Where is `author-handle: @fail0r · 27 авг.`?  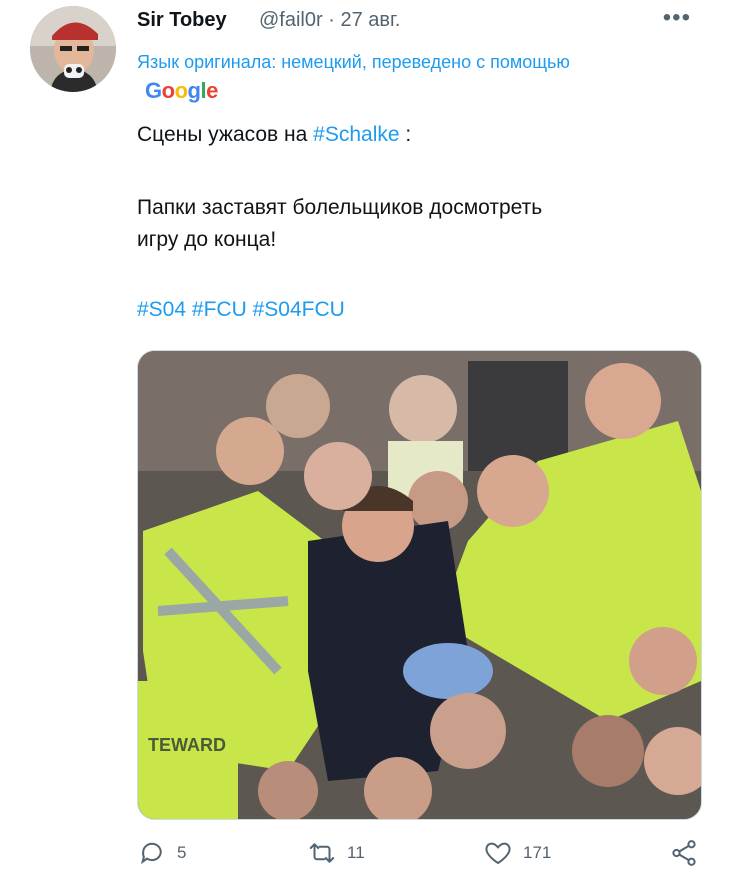 author-handle: @fail0r · 27 авг. is located at coordinates (329, 20).